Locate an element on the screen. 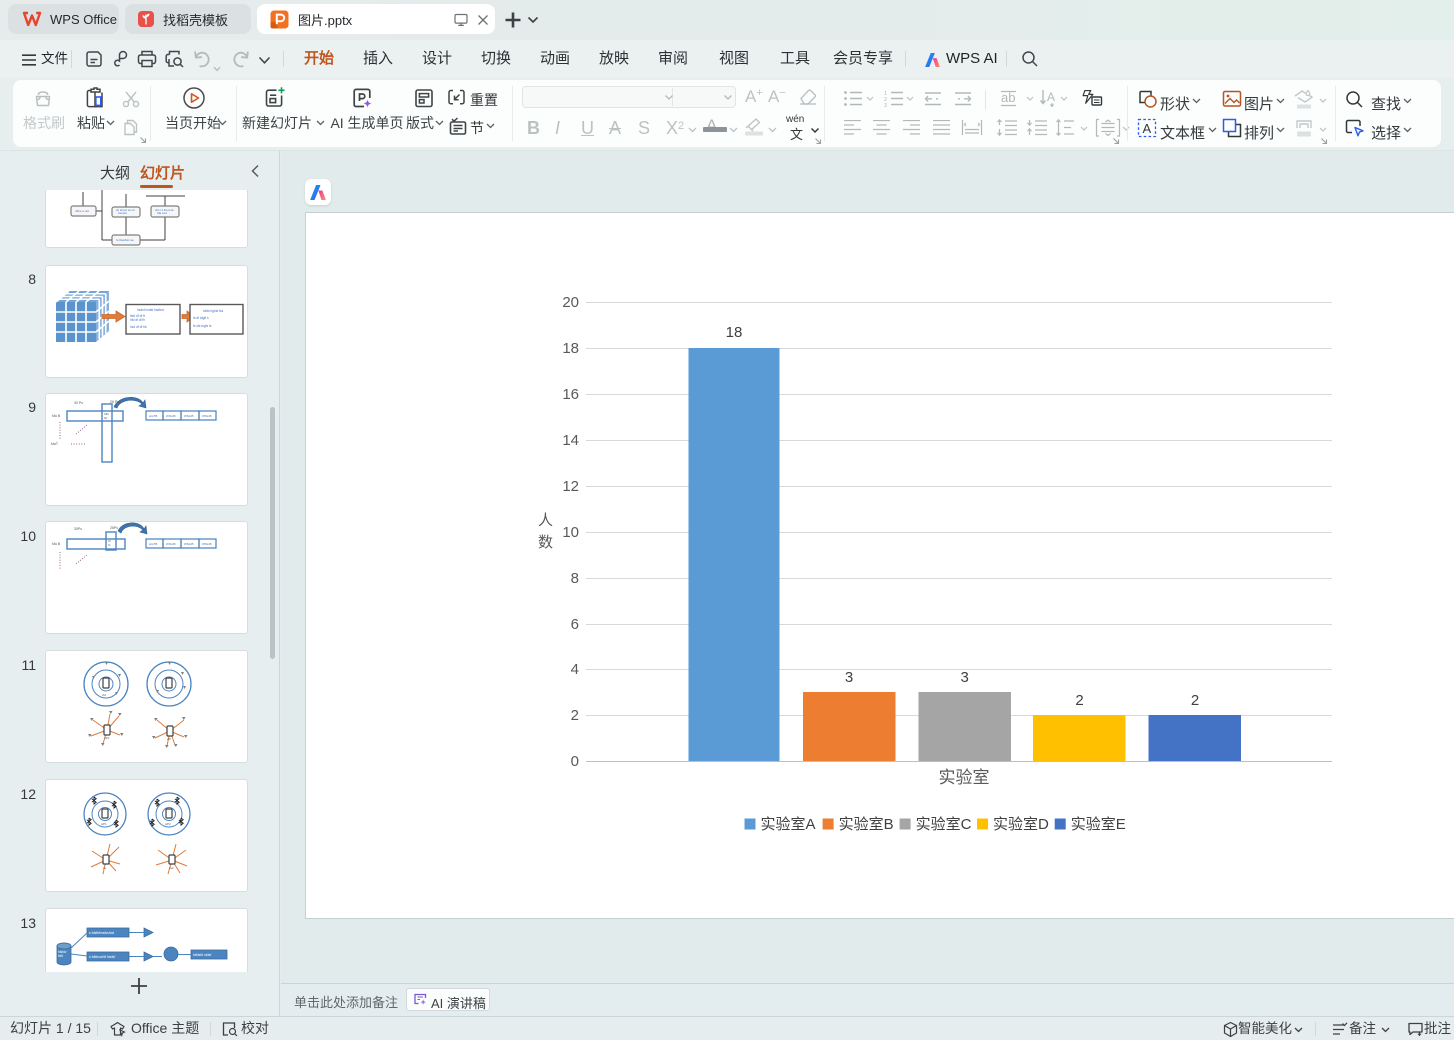 Image resolution: width=1454 pixels, height=1040 pixels. svg-text: fs is located at coordinates (109, 545).